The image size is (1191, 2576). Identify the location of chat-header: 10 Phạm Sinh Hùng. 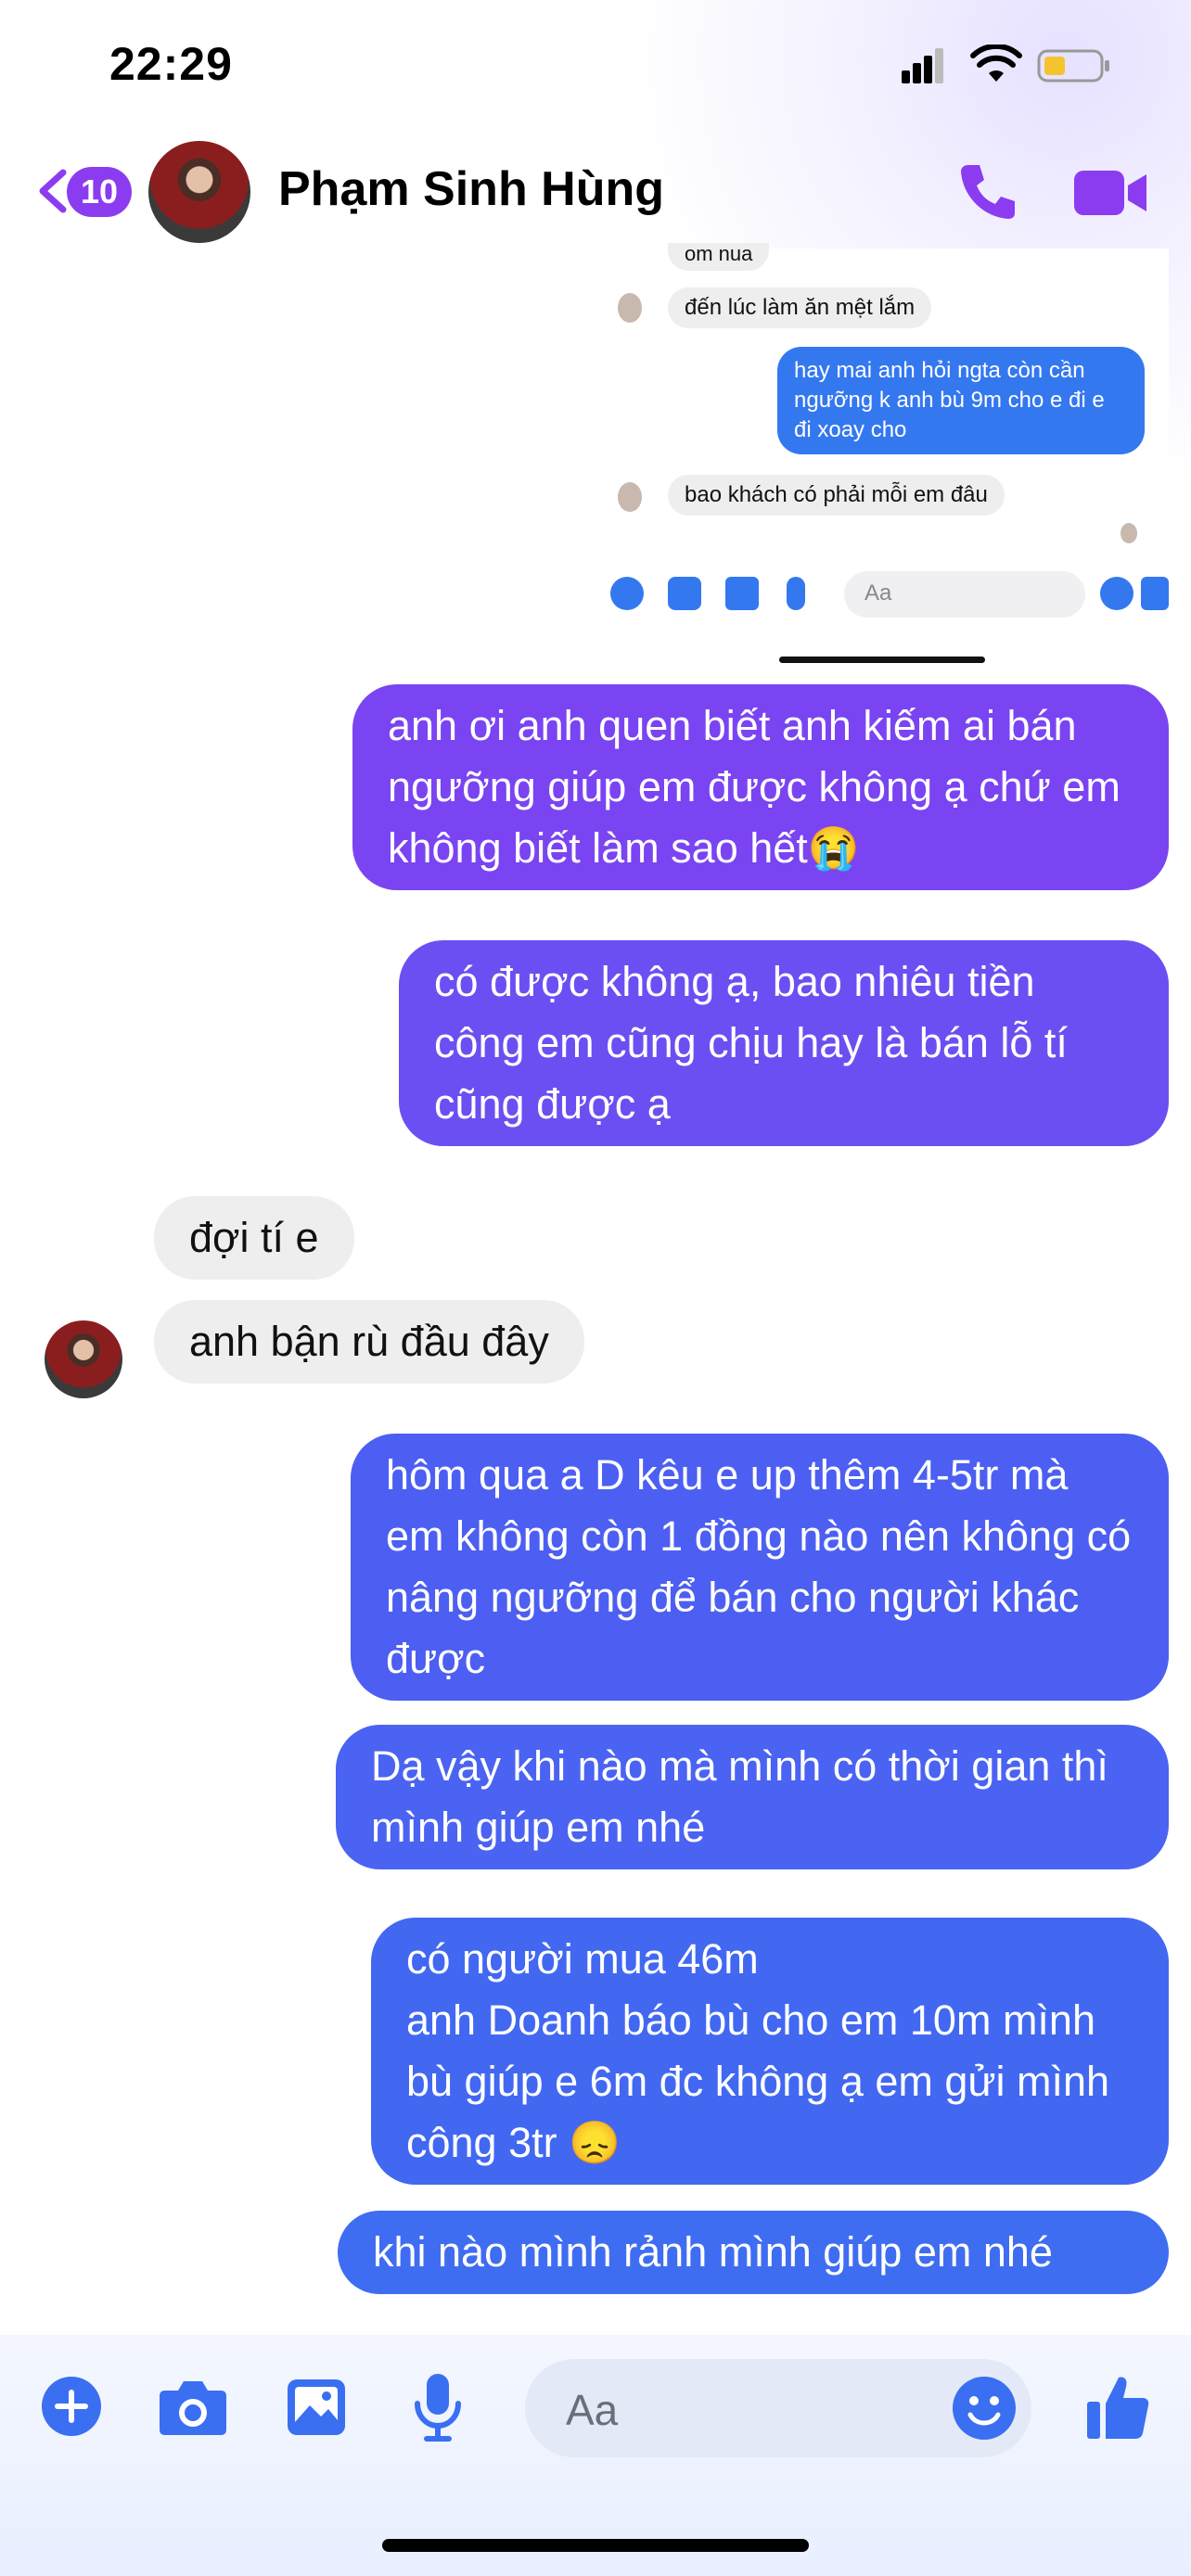
(595, 194).